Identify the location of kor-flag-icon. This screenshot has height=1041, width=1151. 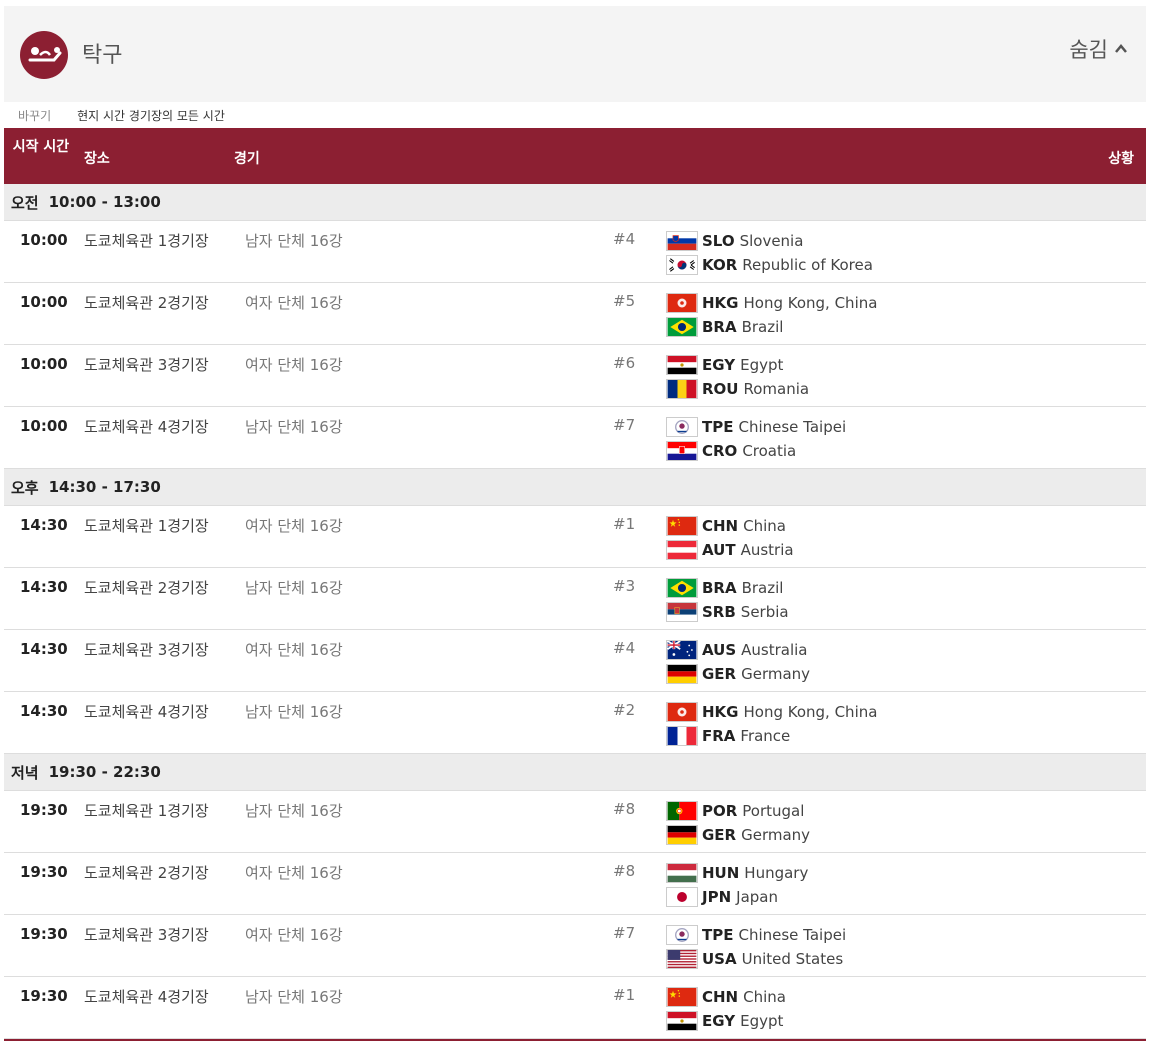
(682, 265).